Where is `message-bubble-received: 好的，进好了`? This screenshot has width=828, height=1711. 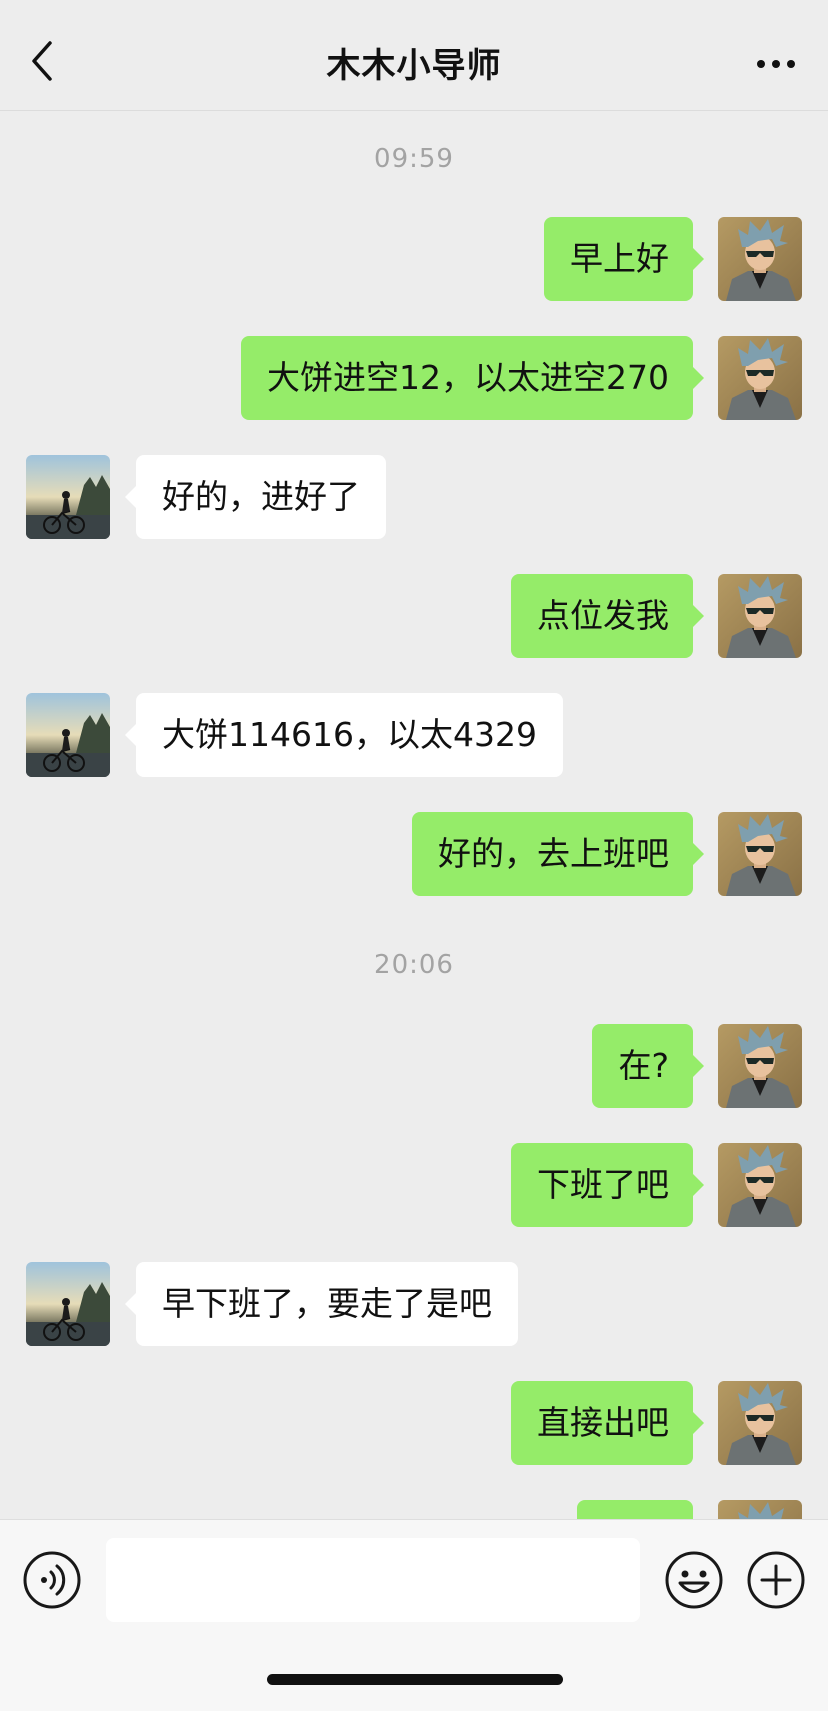 message-bubble-received: 好的，进好了 is located at coordinates (255, 497).